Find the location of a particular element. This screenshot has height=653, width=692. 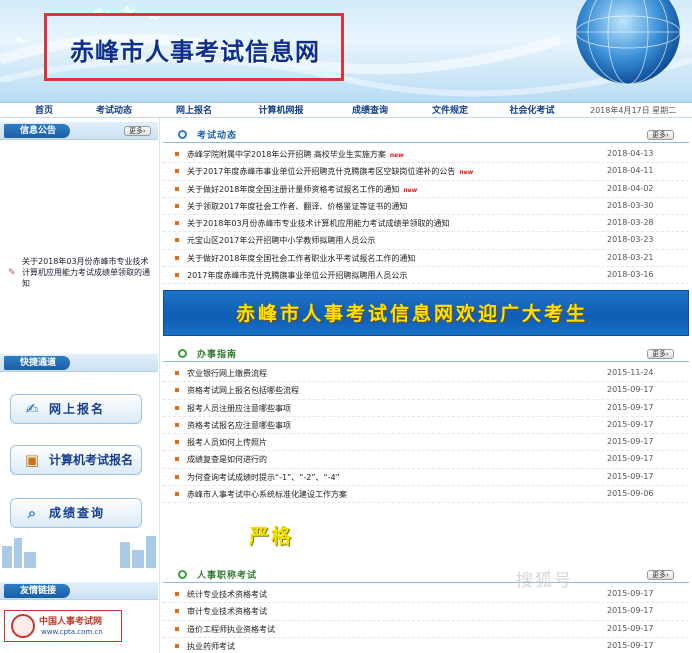

item-title-text: 关于做好2018年度全国社会工作者职业水平考试报名工作的通知 is located at coordinates (301, 258).